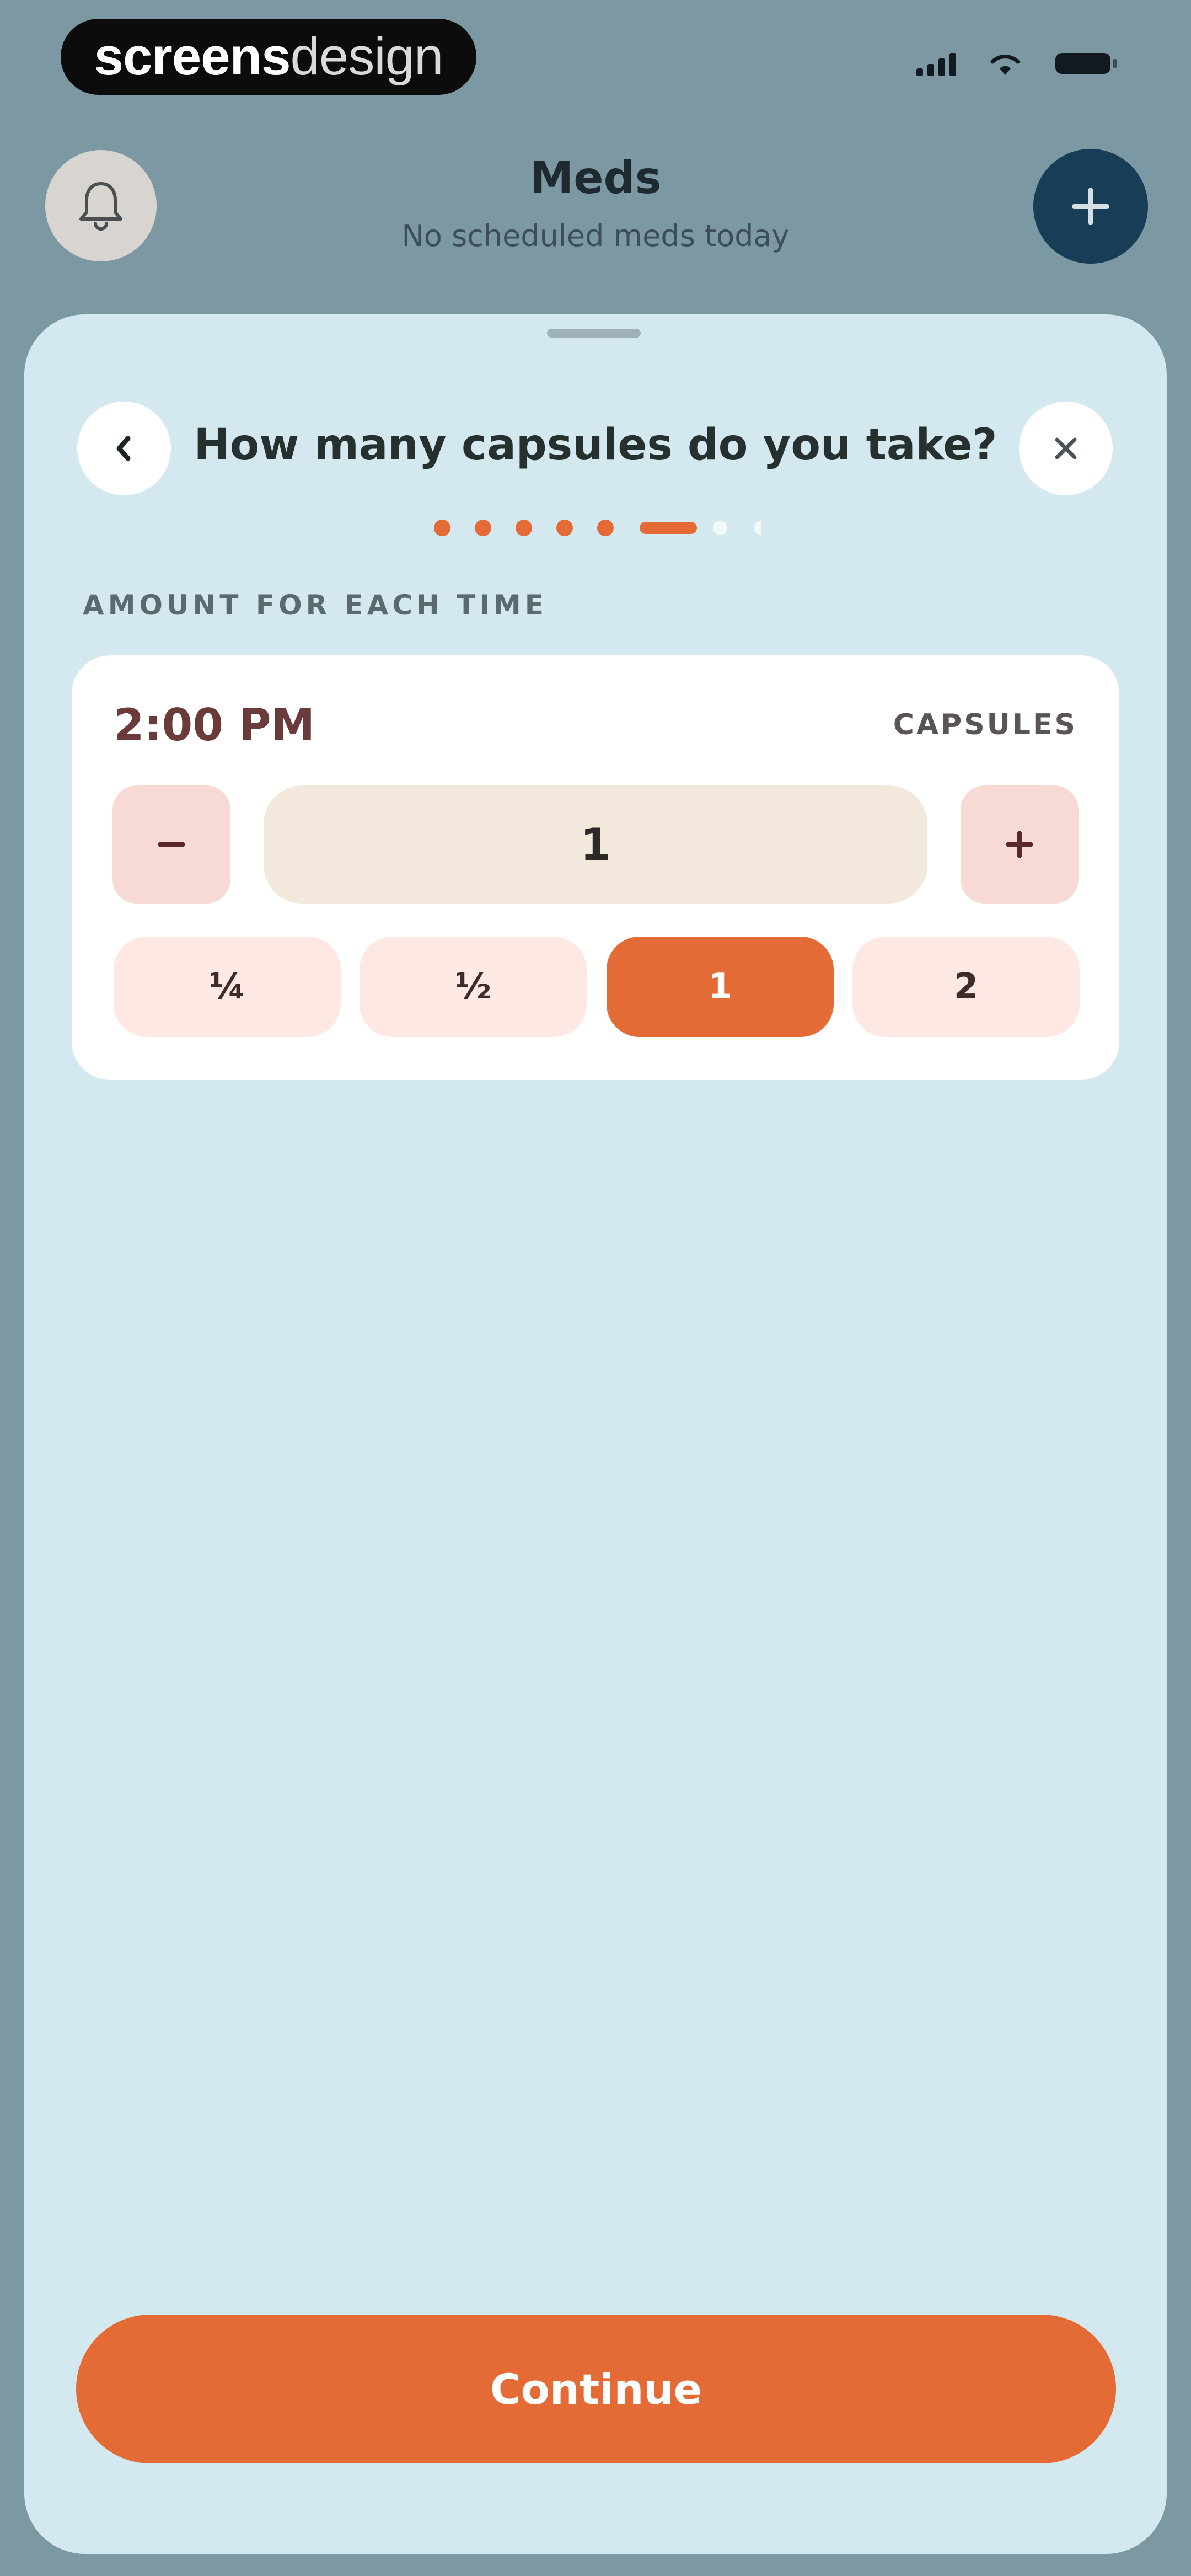  Describe the element at coordinates (367, 56) in the screenshot. I see `brand-light: design` at that location.